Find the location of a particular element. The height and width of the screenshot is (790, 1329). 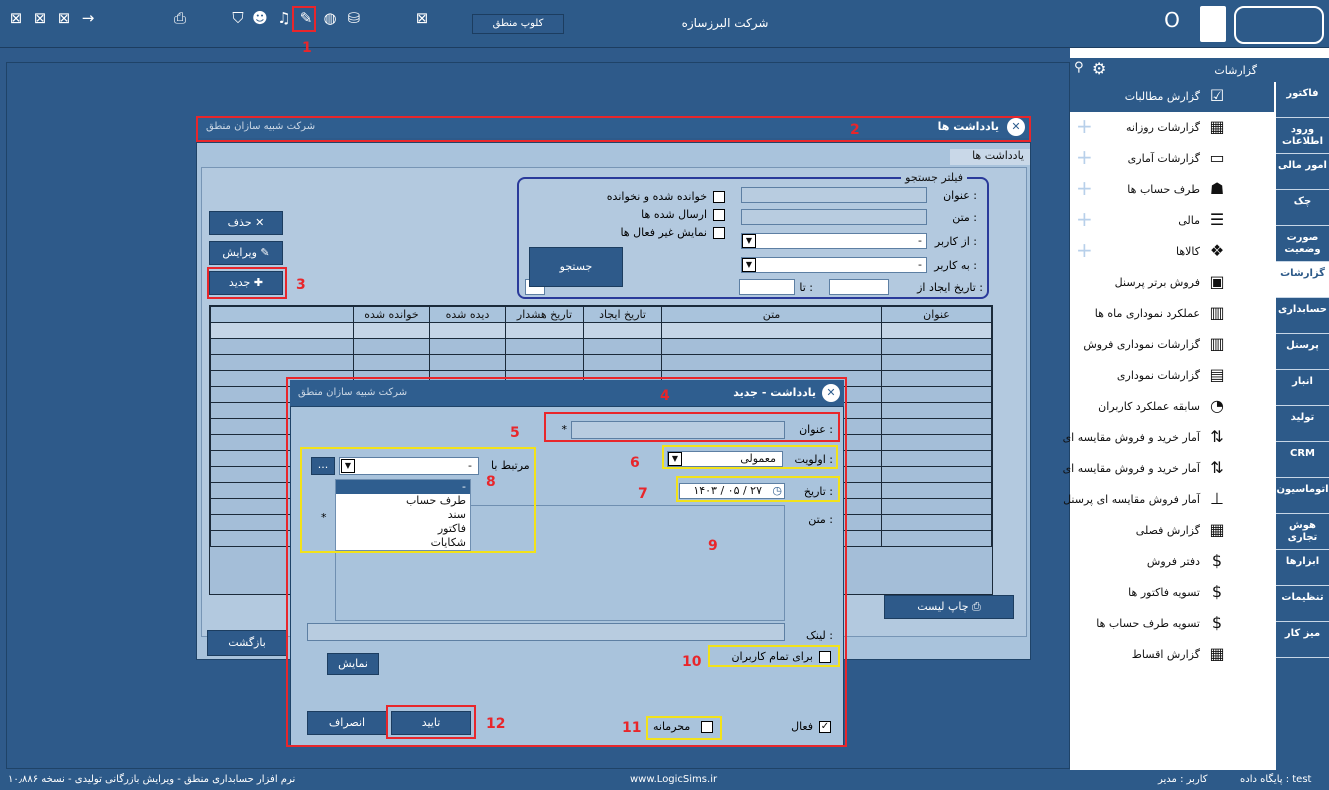

sidebar-item: ▥ عملکرد نموداری ماه ها is located at coordinates (1172, 314).